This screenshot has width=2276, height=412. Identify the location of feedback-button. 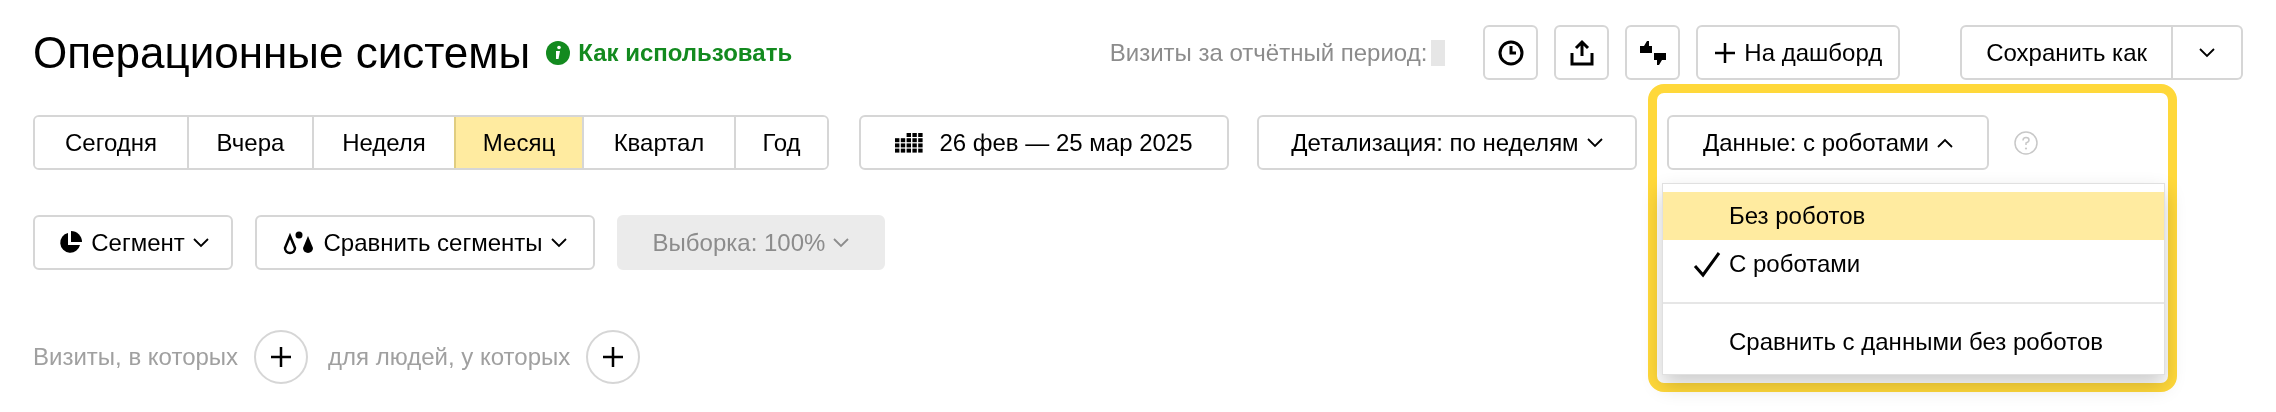
(1653, 52).